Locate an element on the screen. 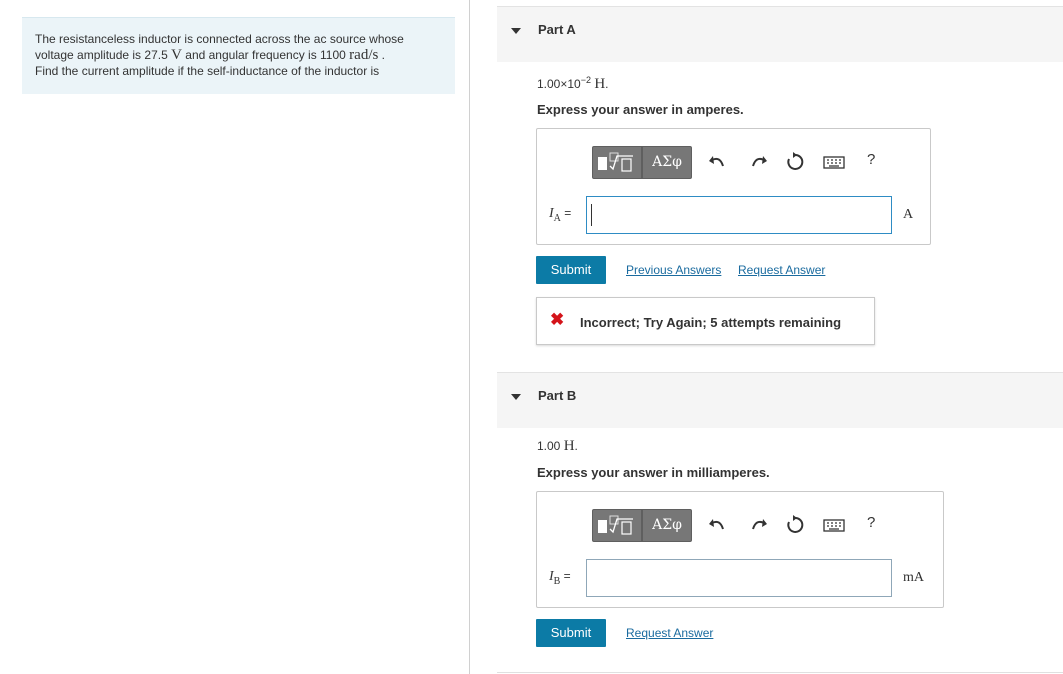  part-a-title: Part A is located at coordinates (557, 29).